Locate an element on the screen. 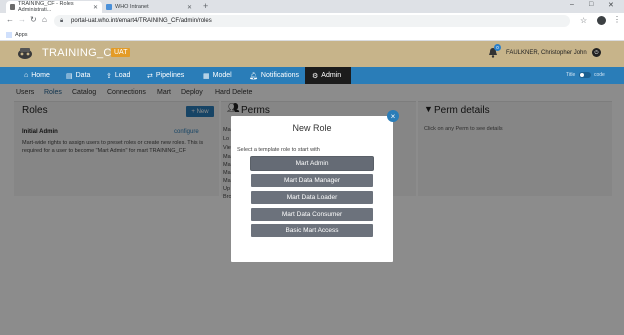 The height and width of the screenshot is (335, 624). nav-data: ▤ Data is located at coordinates (78, 75).